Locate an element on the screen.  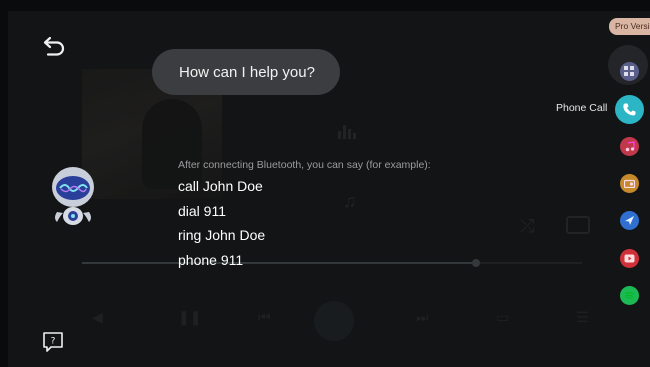
phone-call-label: Phone Call is located at coordinates (581, 108).